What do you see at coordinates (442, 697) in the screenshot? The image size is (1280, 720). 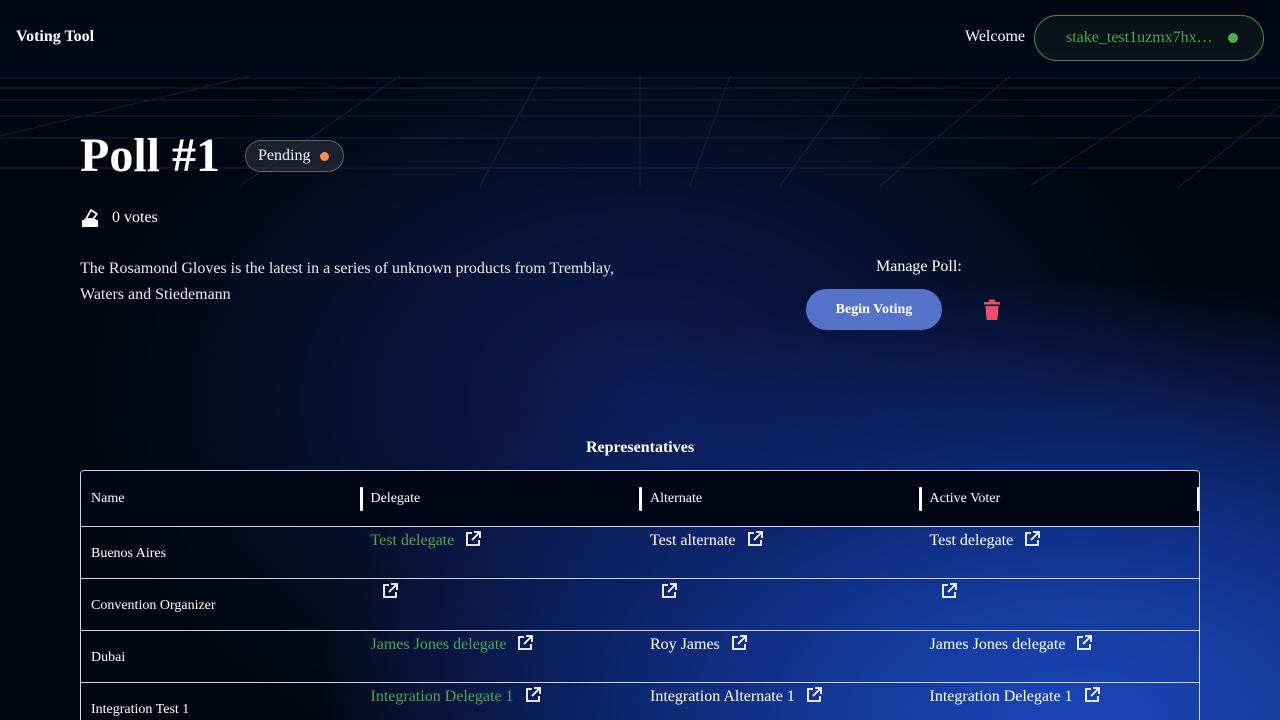 I see `delegate-name: Integration Delegate 1` at bounding box center [442, 697].